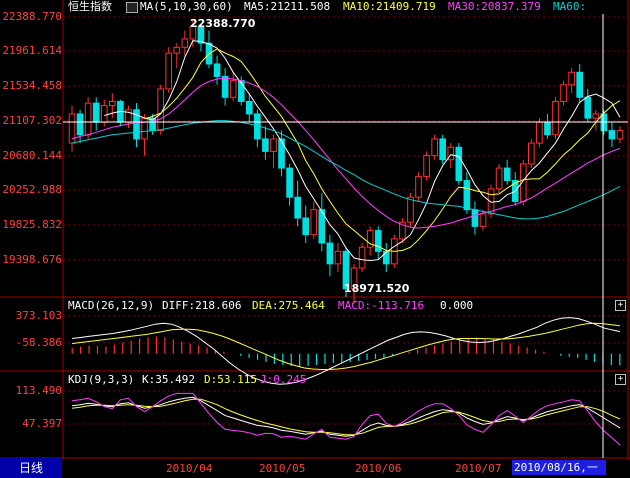 The image size is (630, 478). Describe the element at coordinates (389, 6) in the screenshot. I see `ma10-value: MA10:21409.719` at that location.